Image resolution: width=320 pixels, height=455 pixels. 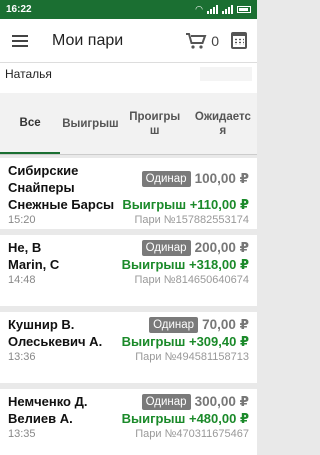 What do you see at coordinates (239, 40) in the screenshot?
I see `calendar-icon` at bounding box center [239, 40].